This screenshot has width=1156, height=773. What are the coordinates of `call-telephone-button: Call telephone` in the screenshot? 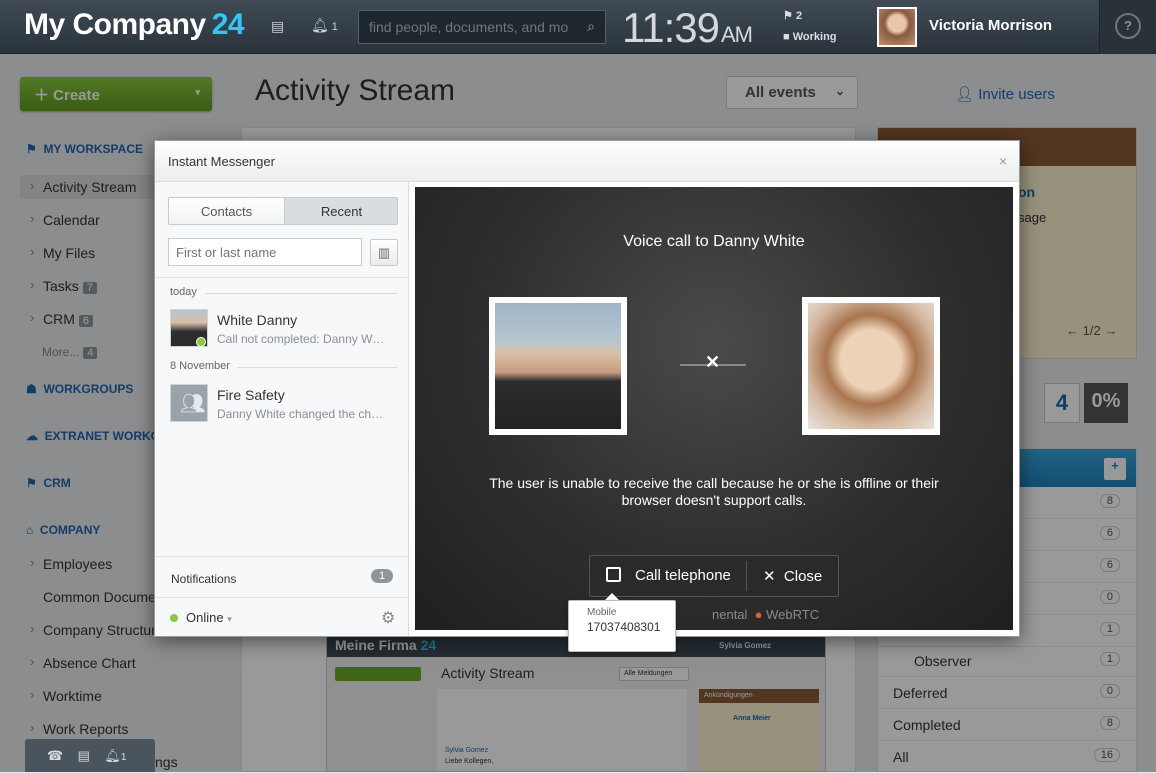 It's located at (667, 576).